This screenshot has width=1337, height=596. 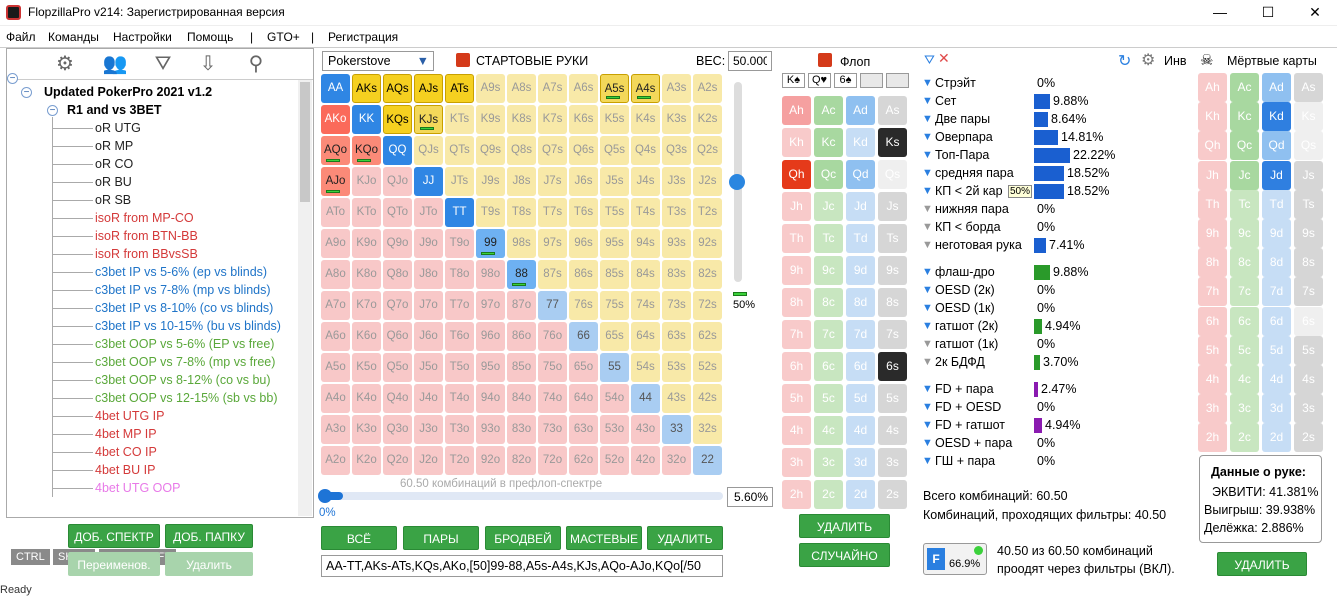 I want to click on hand-cell: 43s, so click(x=676, y=398).